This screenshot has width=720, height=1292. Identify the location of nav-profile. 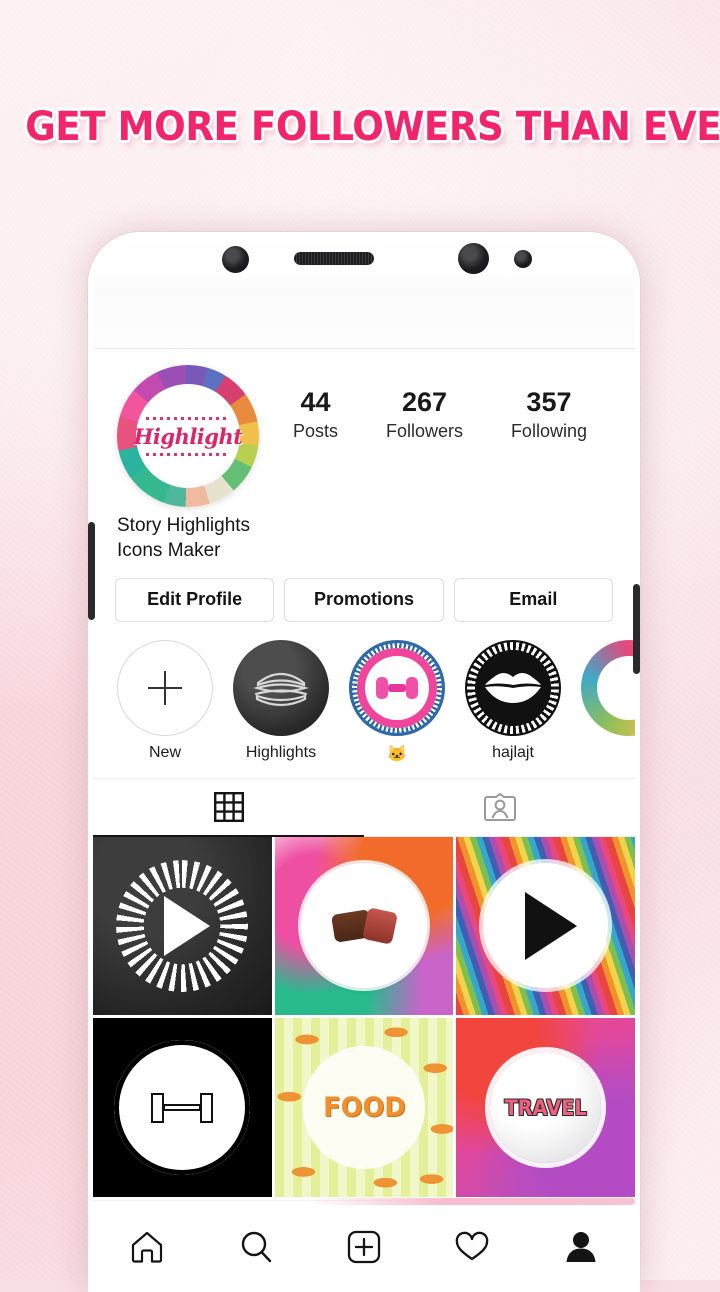
(581, 1247).